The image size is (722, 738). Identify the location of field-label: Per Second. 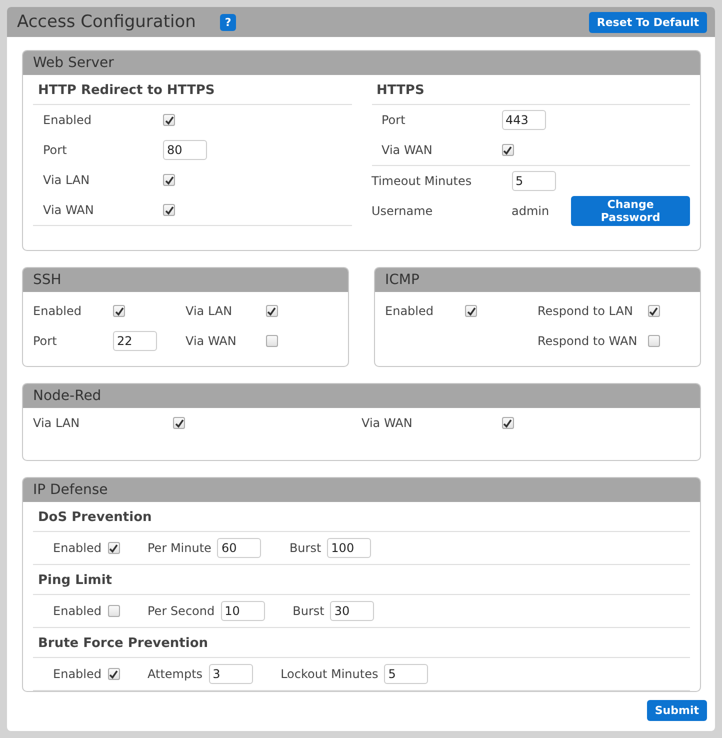
(181, 611).